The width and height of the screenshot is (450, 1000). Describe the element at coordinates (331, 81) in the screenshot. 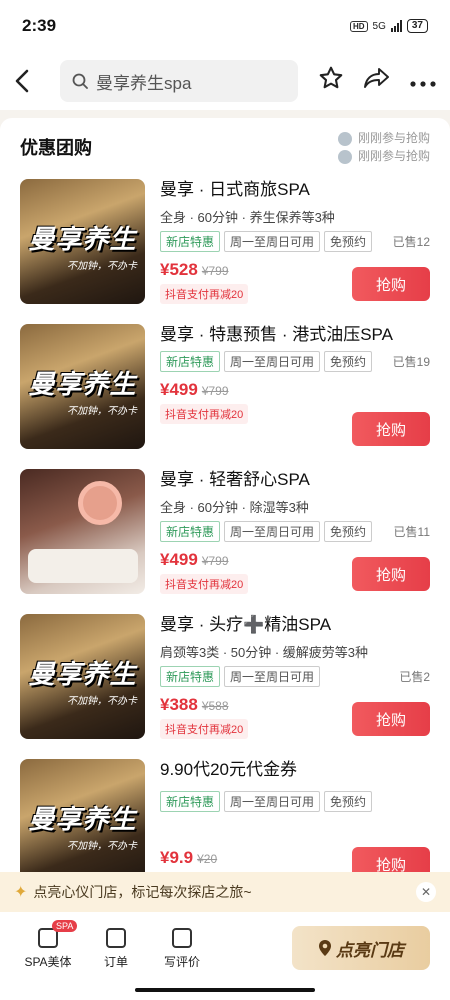

I see `star-icon` at that location.